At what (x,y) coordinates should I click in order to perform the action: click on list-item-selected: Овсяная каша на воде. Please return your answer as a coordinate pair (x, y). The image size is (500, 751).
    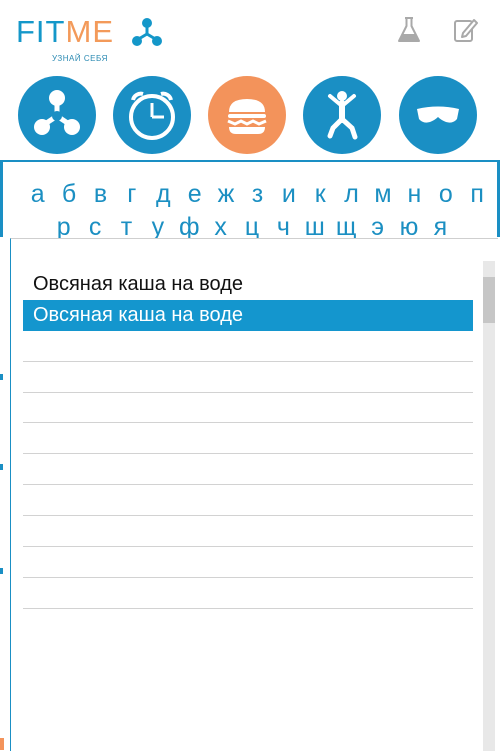
    Looking at the image, I should click on (248, 315).